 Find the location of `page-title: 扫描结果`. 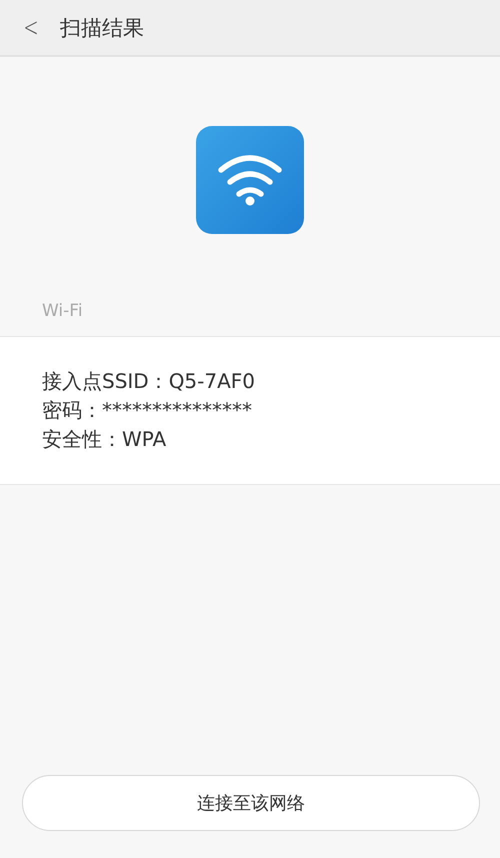

page-title: 扫描结果 is located at coordinates (102, 28).